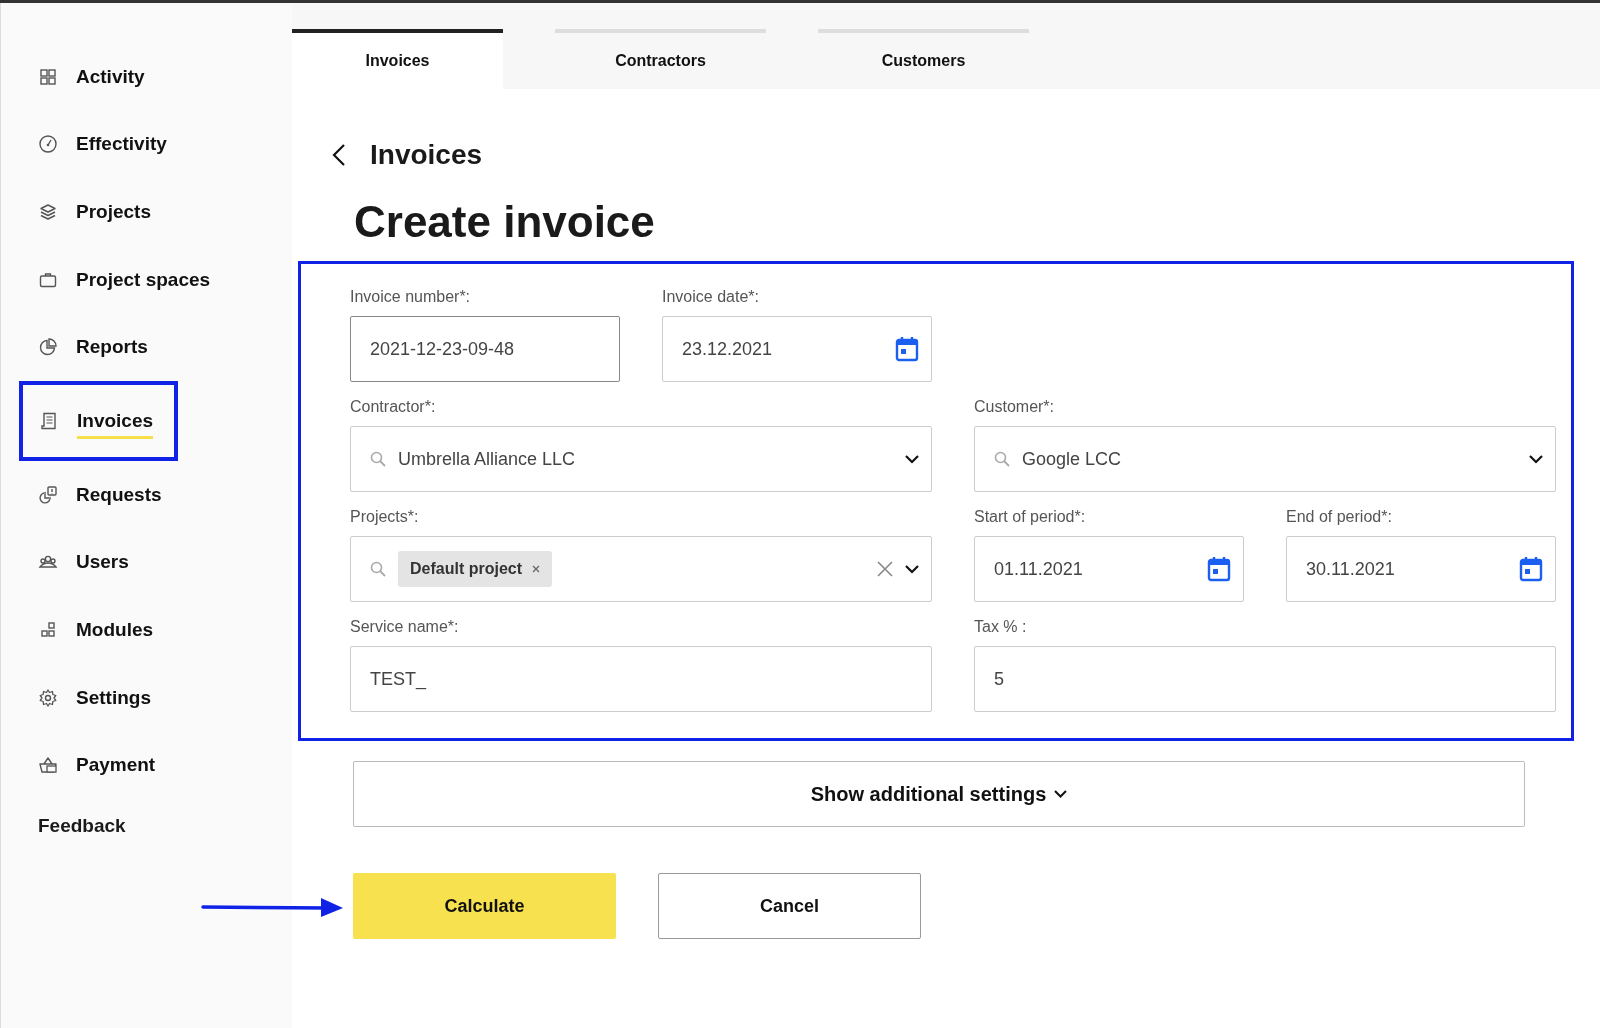  What do you see at coordinates (485, 349) in the screenshot?
I see `text-field: 2021-12-23-09-48` at bounding box center [485, 349].